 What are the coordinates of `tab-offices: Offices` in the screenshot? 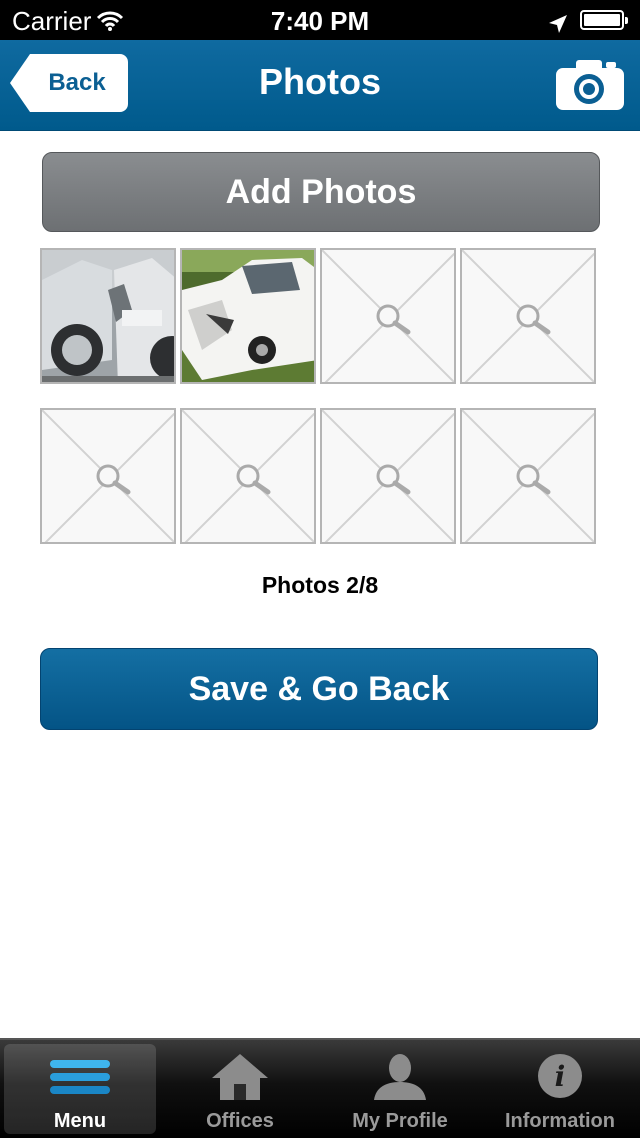 It's located at (240, 1089).